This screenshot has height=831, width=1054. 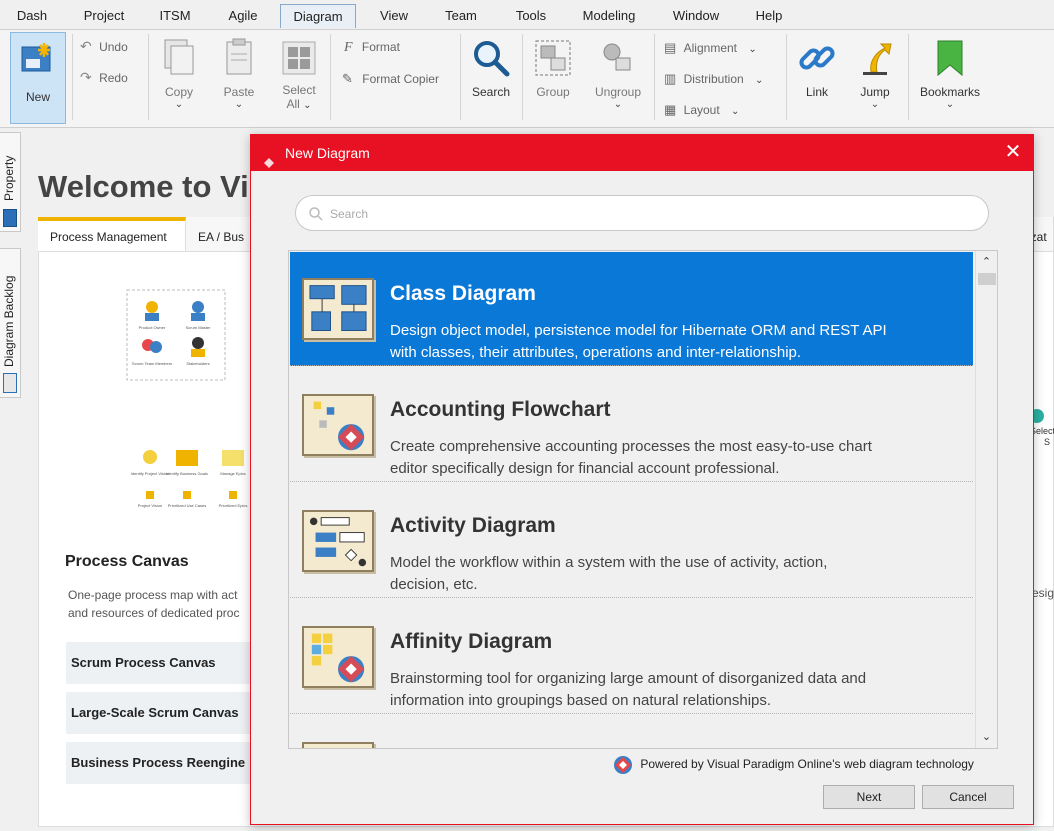 What do you see at coordinates (642, 153) in the screenshot?
I see `dialog-title-bar: New Diagram ✕` at bounding box center [642, 153].